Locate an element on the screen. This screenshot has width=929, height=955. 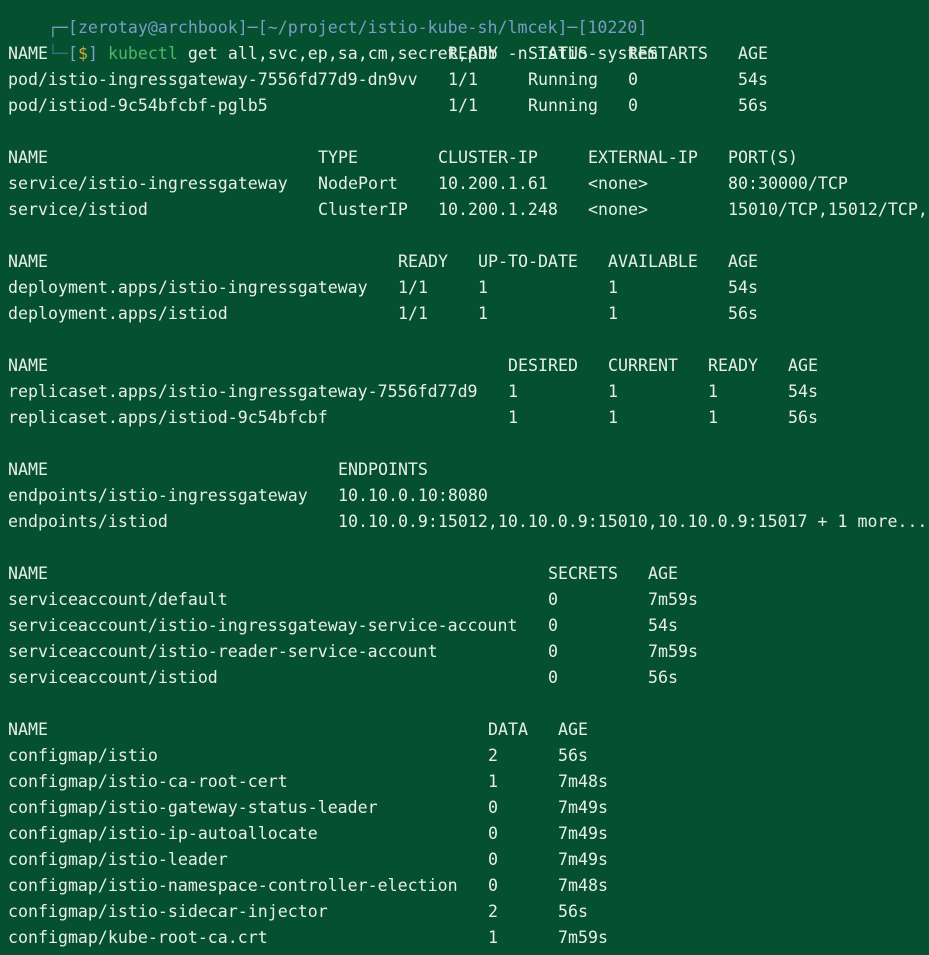
service-ports: 80:30000/TCP is located at coordinates (788, 183).